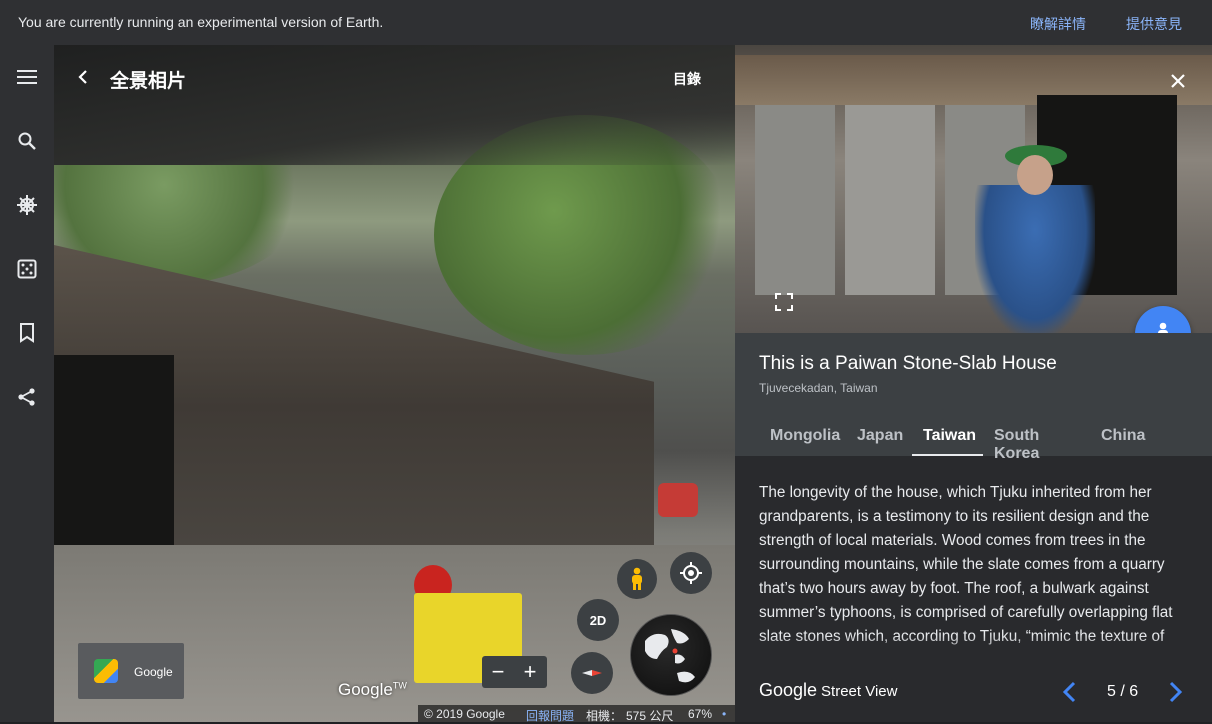 The height and width of the screenshot is (724, 1212). What do you see at coordinates (153, 672) in the screenshot?
I see `maps-card-label: Google` at bounding box center [153, 672].